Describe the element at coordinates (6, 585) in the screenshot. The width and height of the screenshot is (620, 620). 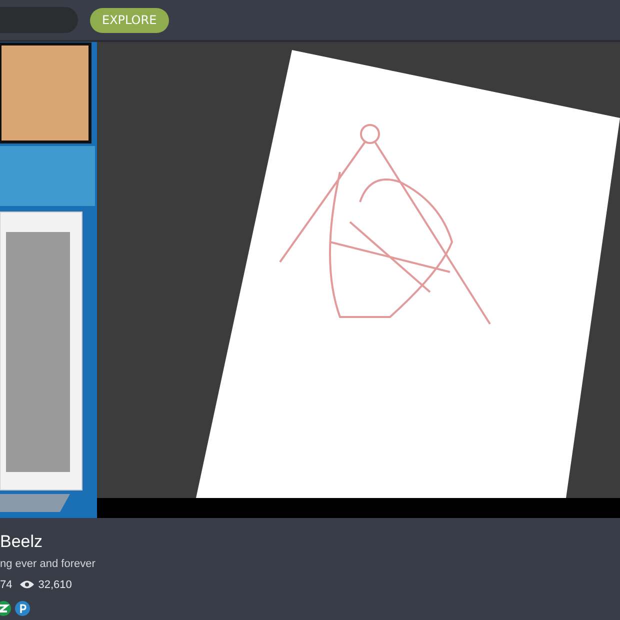
I see `follower-count: 74` at that location.